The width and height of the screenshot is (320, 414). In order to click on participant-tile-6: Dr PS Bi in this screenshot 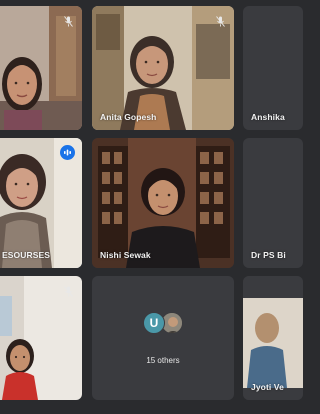, I will do `click(273, 203)`.